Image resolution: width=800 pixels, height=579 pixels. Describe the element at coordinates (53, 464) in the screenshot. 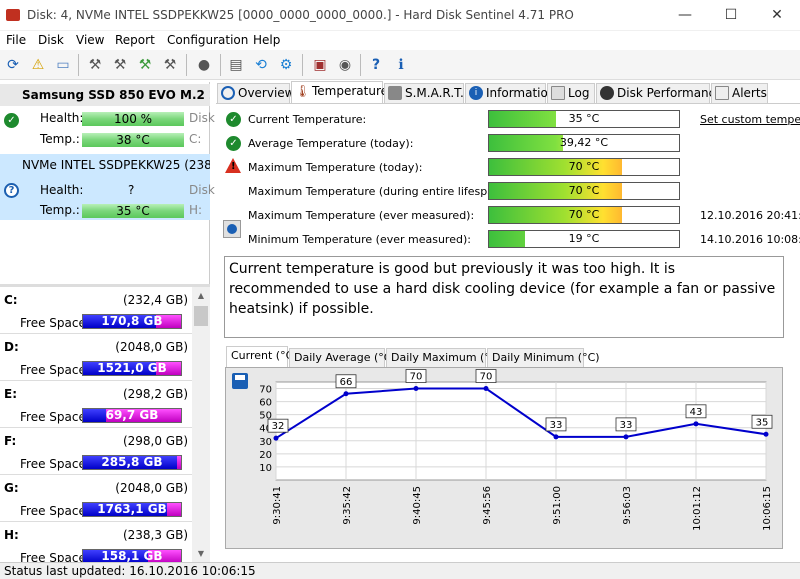

I see `free-space-label: Free Space` at that location.